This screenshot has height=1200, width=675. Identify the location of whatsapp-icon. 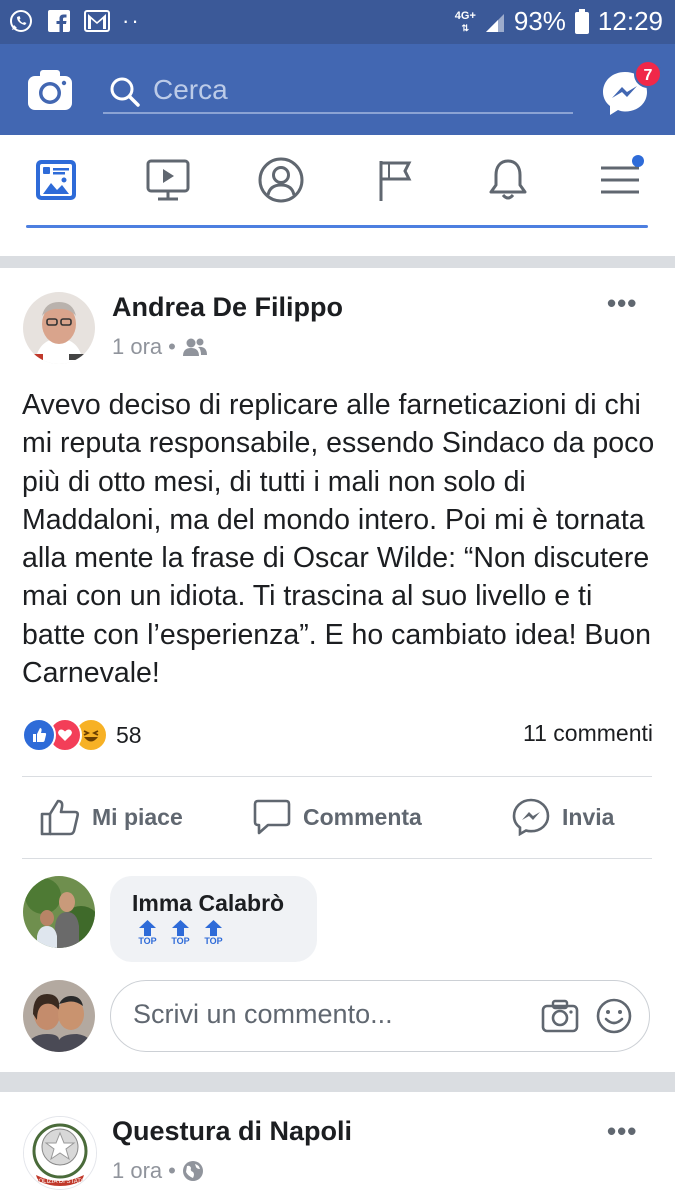
(21, 21).